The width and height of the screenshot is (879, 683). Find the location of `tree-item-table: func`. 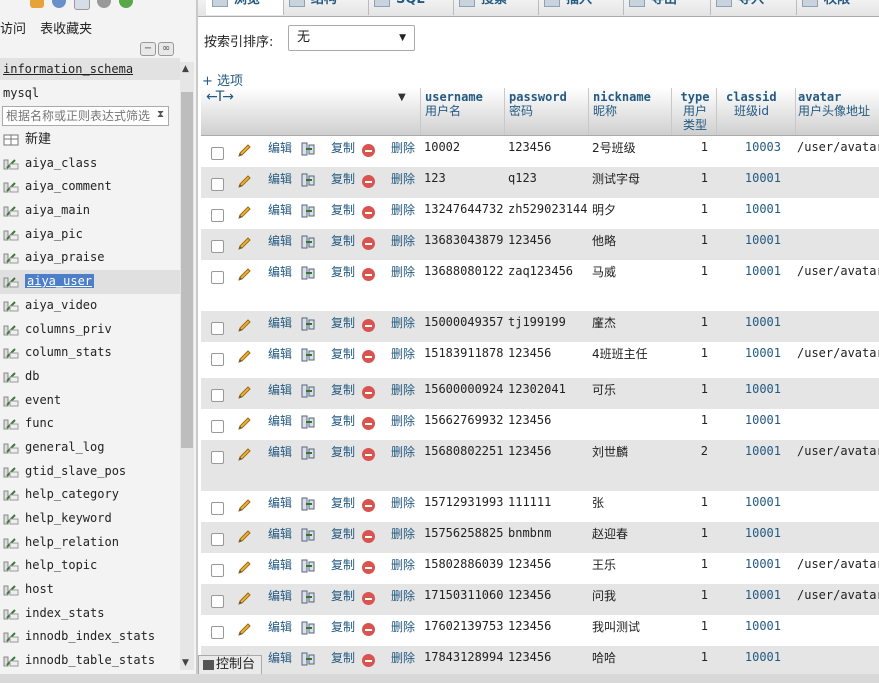

tree-item-table: func is located at coordinates (90, 424).